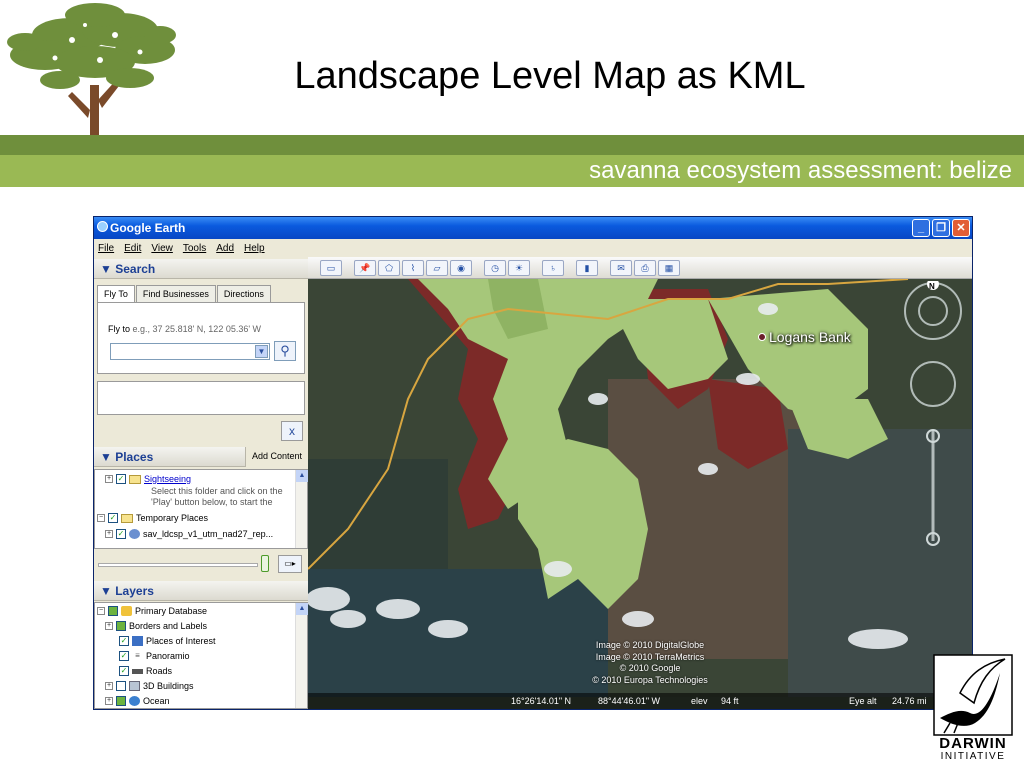 The height and width of the screenshot is (768, 1024). I want to click on placemark-icon: 📌, so click(365, 267).